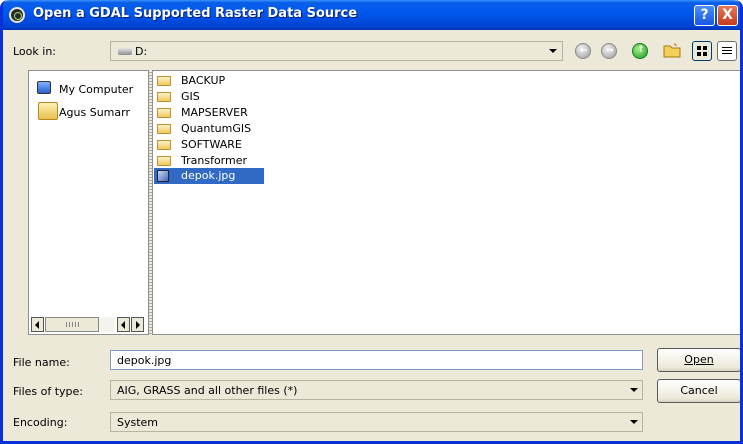 This screenshot has height=444, width=743. Describe the element at coordinates (698, 391) in the screenshot. I see `cancel-button: Cancel` at that location.